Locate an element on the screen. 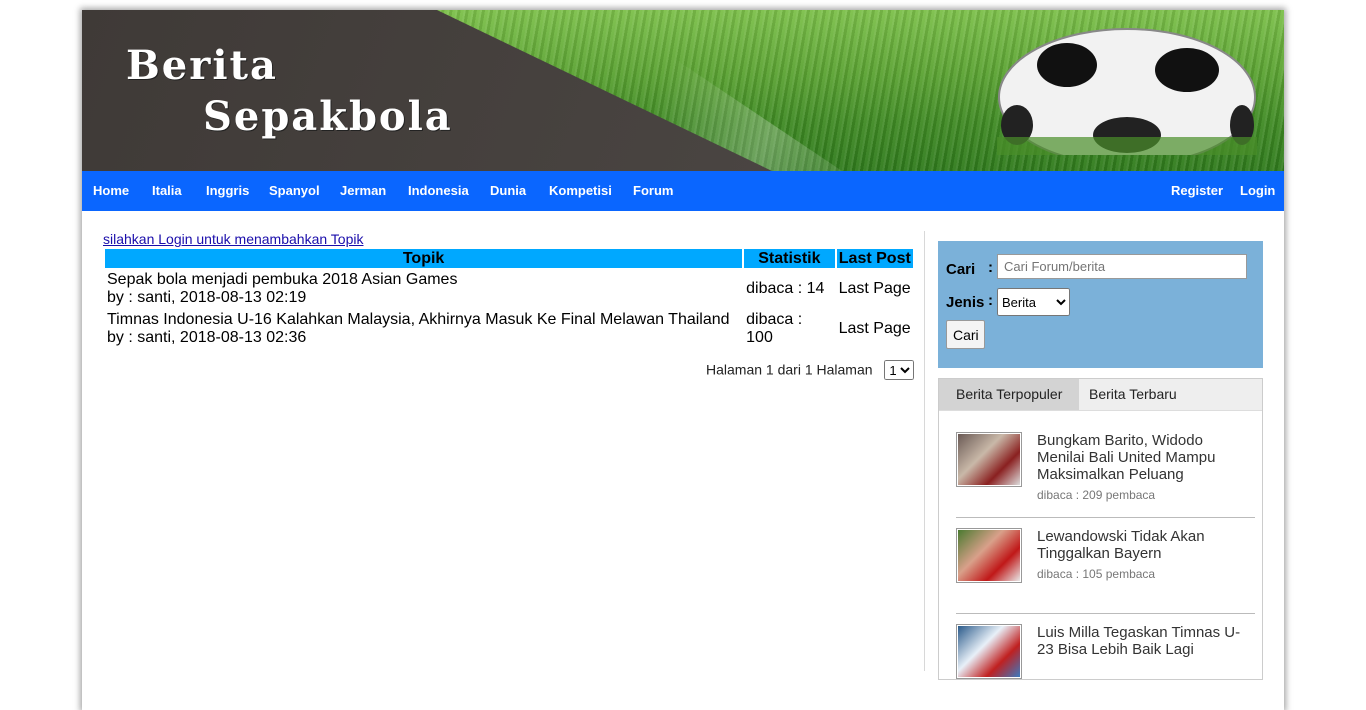 This screenshot has height=710, width=1366. topic-stat: dibaca : 100 is located at coordinates (774, 328).